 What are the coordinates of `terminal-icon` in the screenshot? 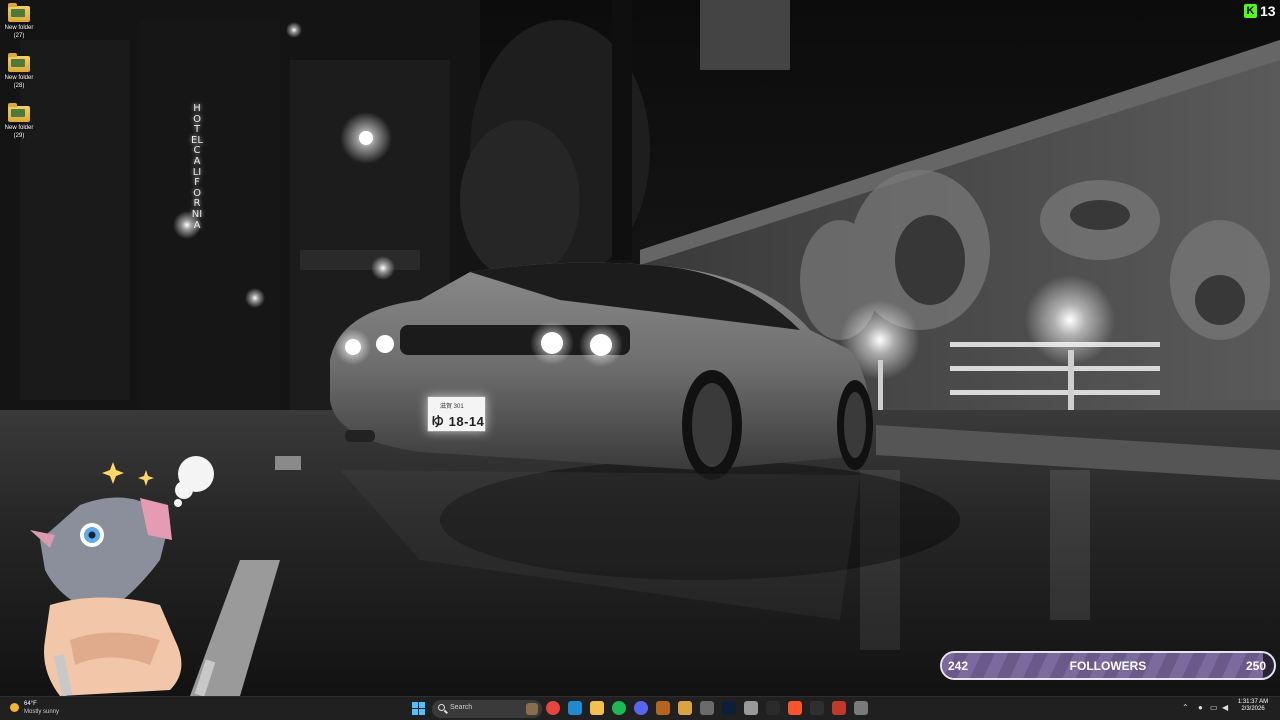 It's located at (773, 708).